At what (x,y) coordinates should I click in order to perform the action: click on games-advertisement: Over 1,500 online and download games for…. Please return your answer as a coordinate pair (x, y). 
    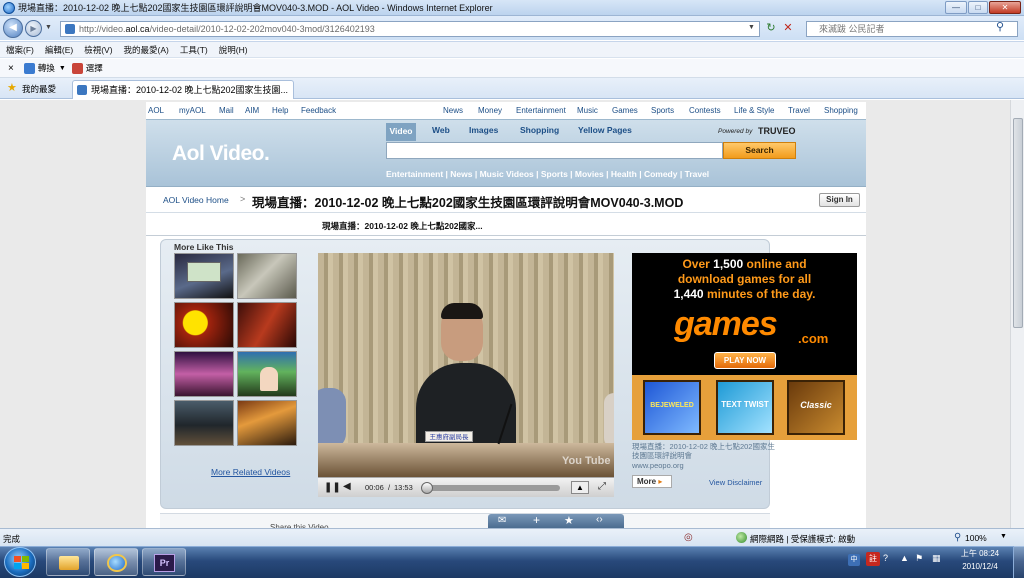
    Looking at the image, I should click on (744, 346).